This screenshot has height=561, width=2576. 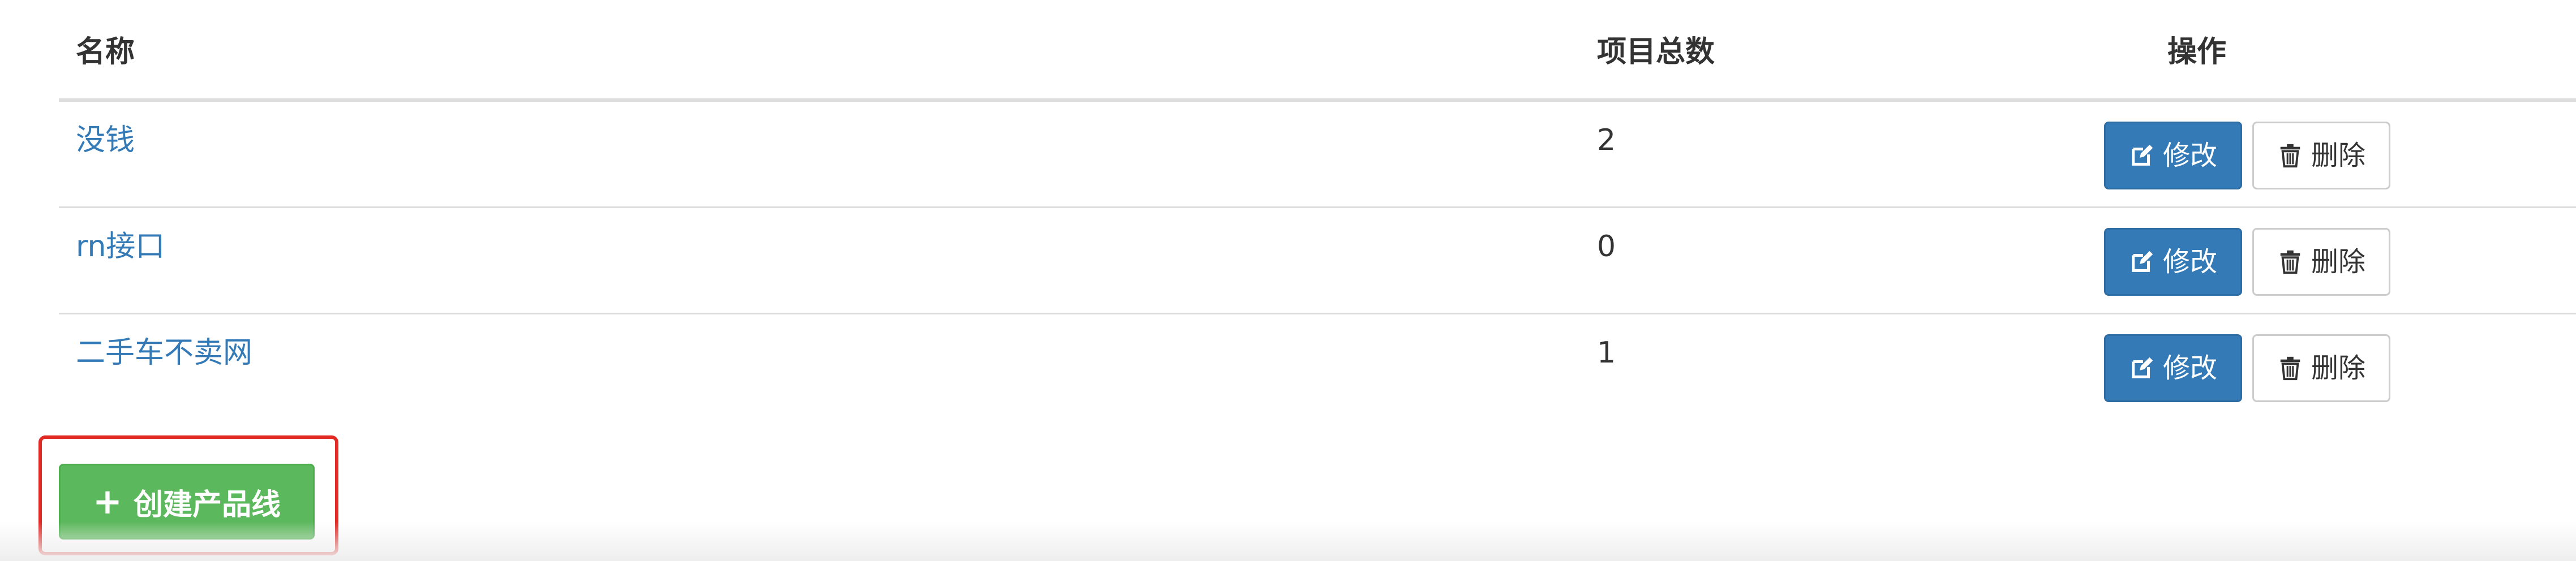 I want to click on column-header-operations: 操作, so click(x=2197, y=52).